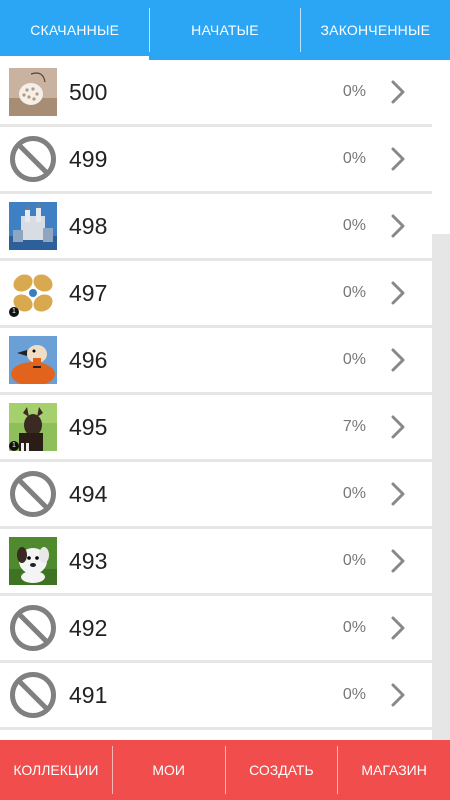 The image size is (450, 800). Describe the element at coordinates (88, 427) in the screenshot. I see `item-number: 495` at that location.